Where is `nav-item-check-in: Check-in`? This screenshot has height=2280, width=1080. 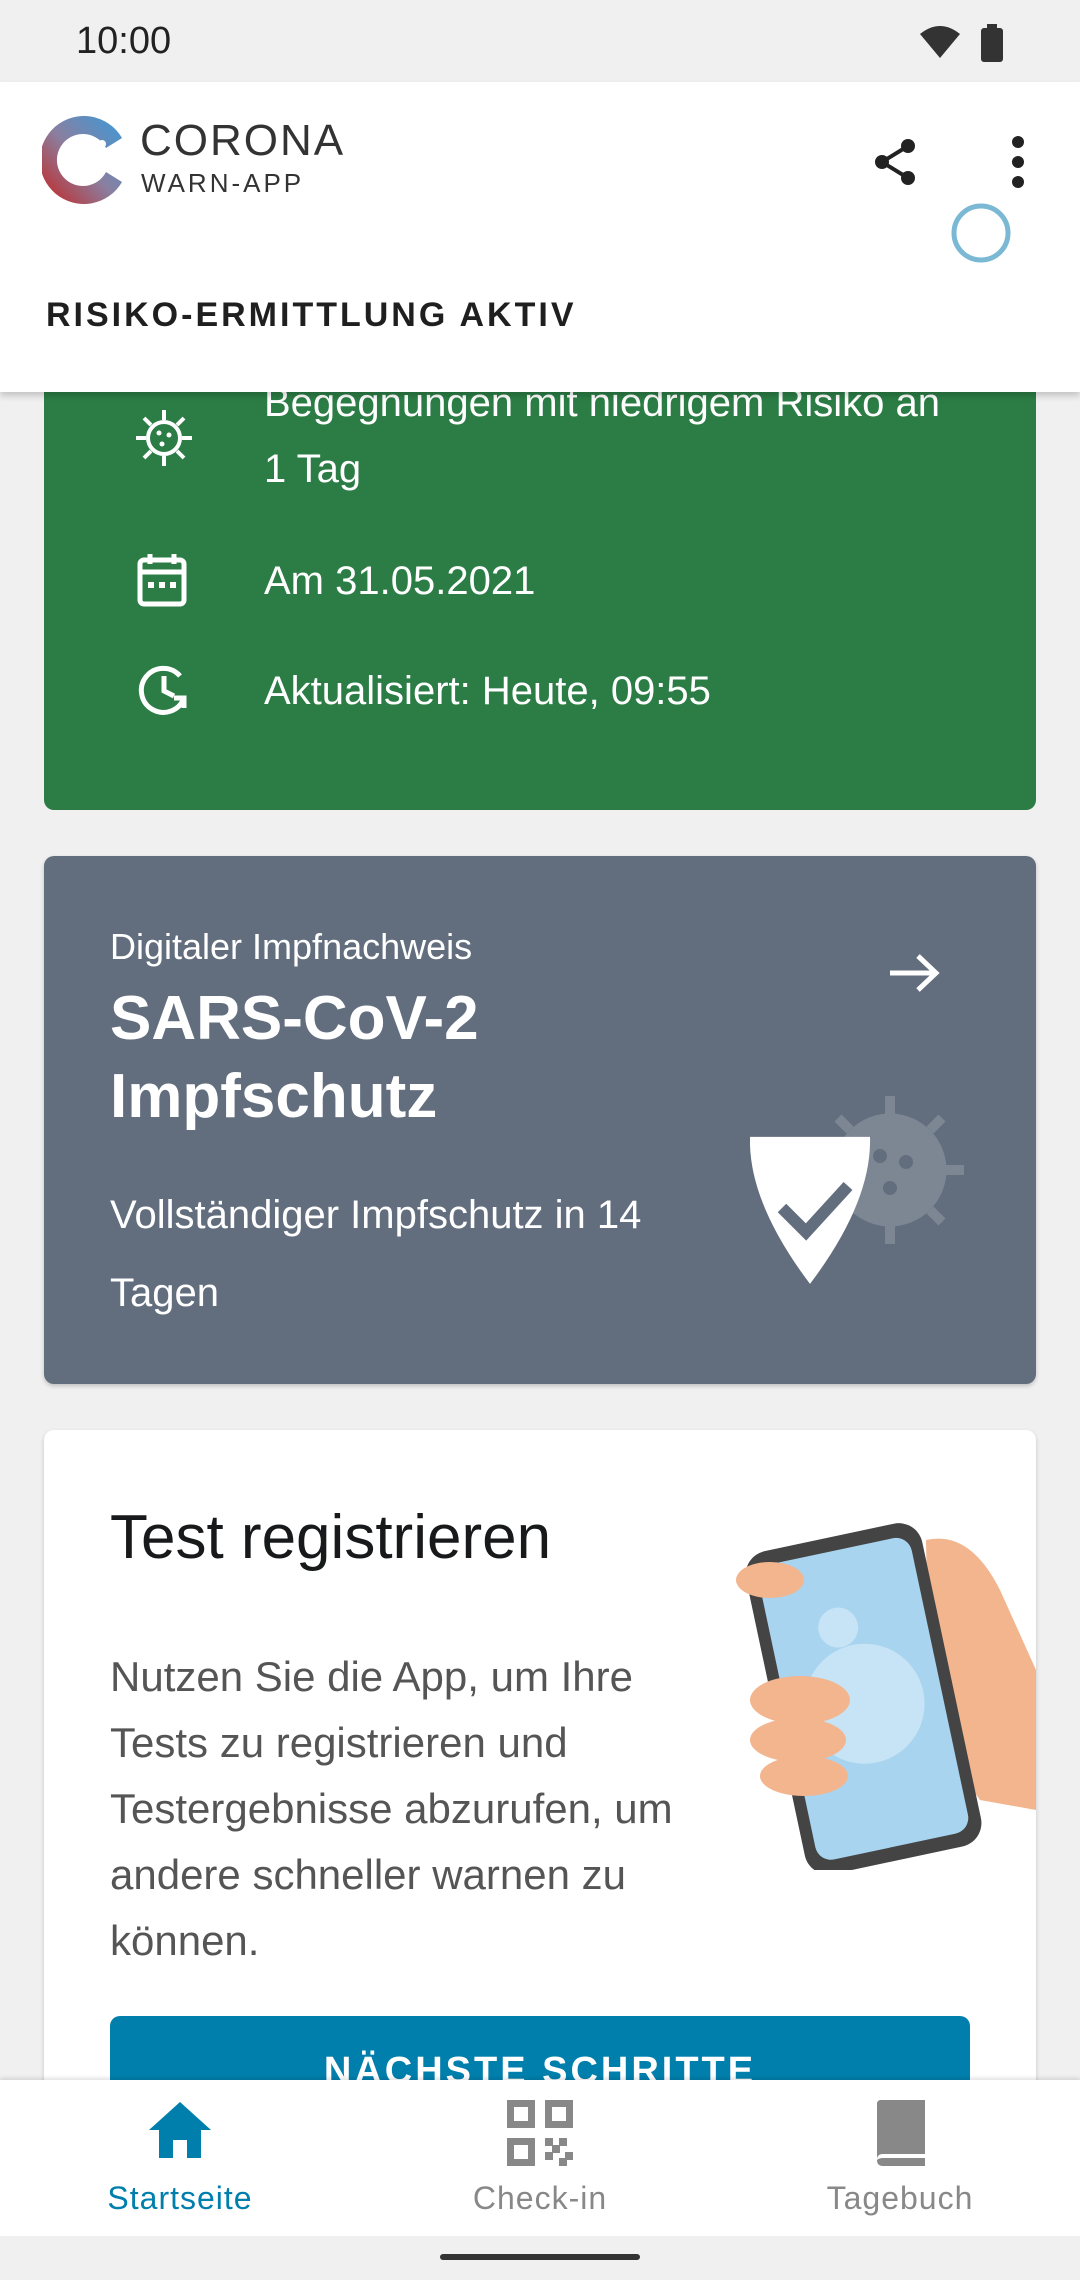 nav-item-check-in: Check-in is located at coordinates (540, 2163).